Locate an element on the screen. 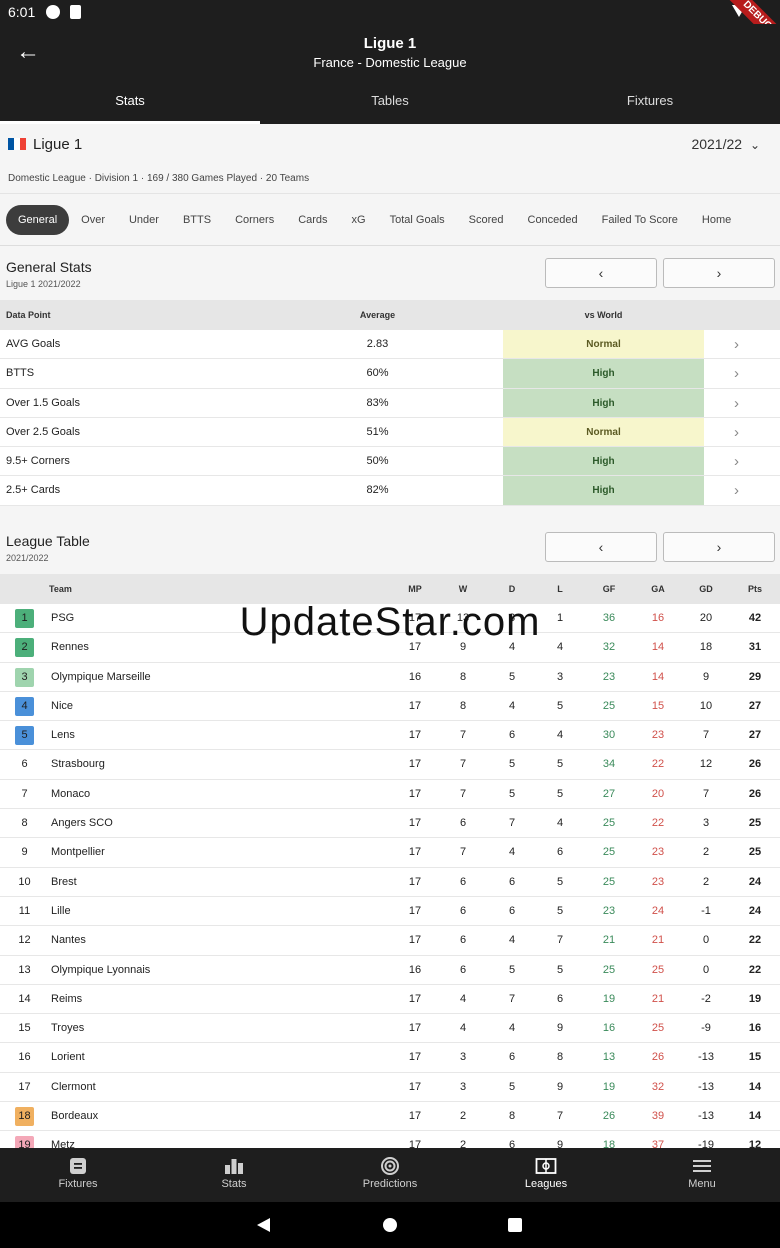 The image size is (780, 1248). position-badge: 14 is located at coordinates (24, 998).